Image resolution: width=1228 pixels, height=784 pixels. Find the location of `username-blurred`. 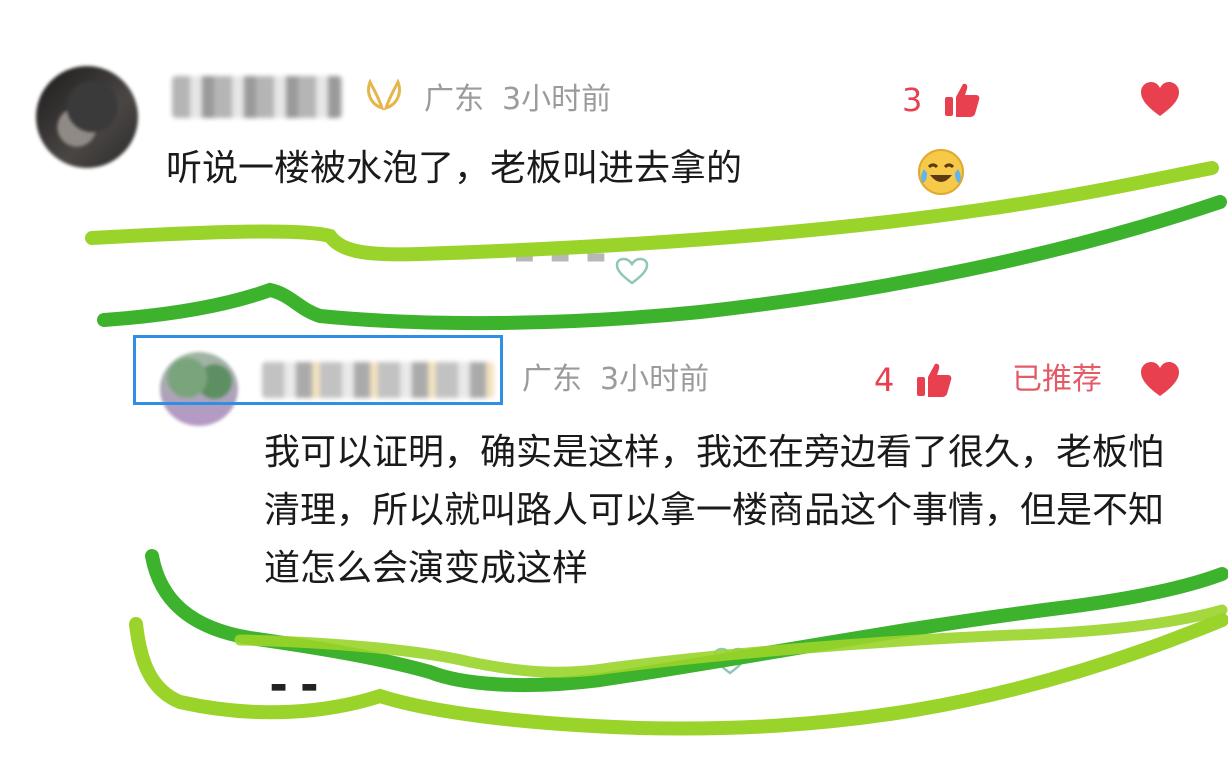

username-blurred is located at coordinates (257, 97).